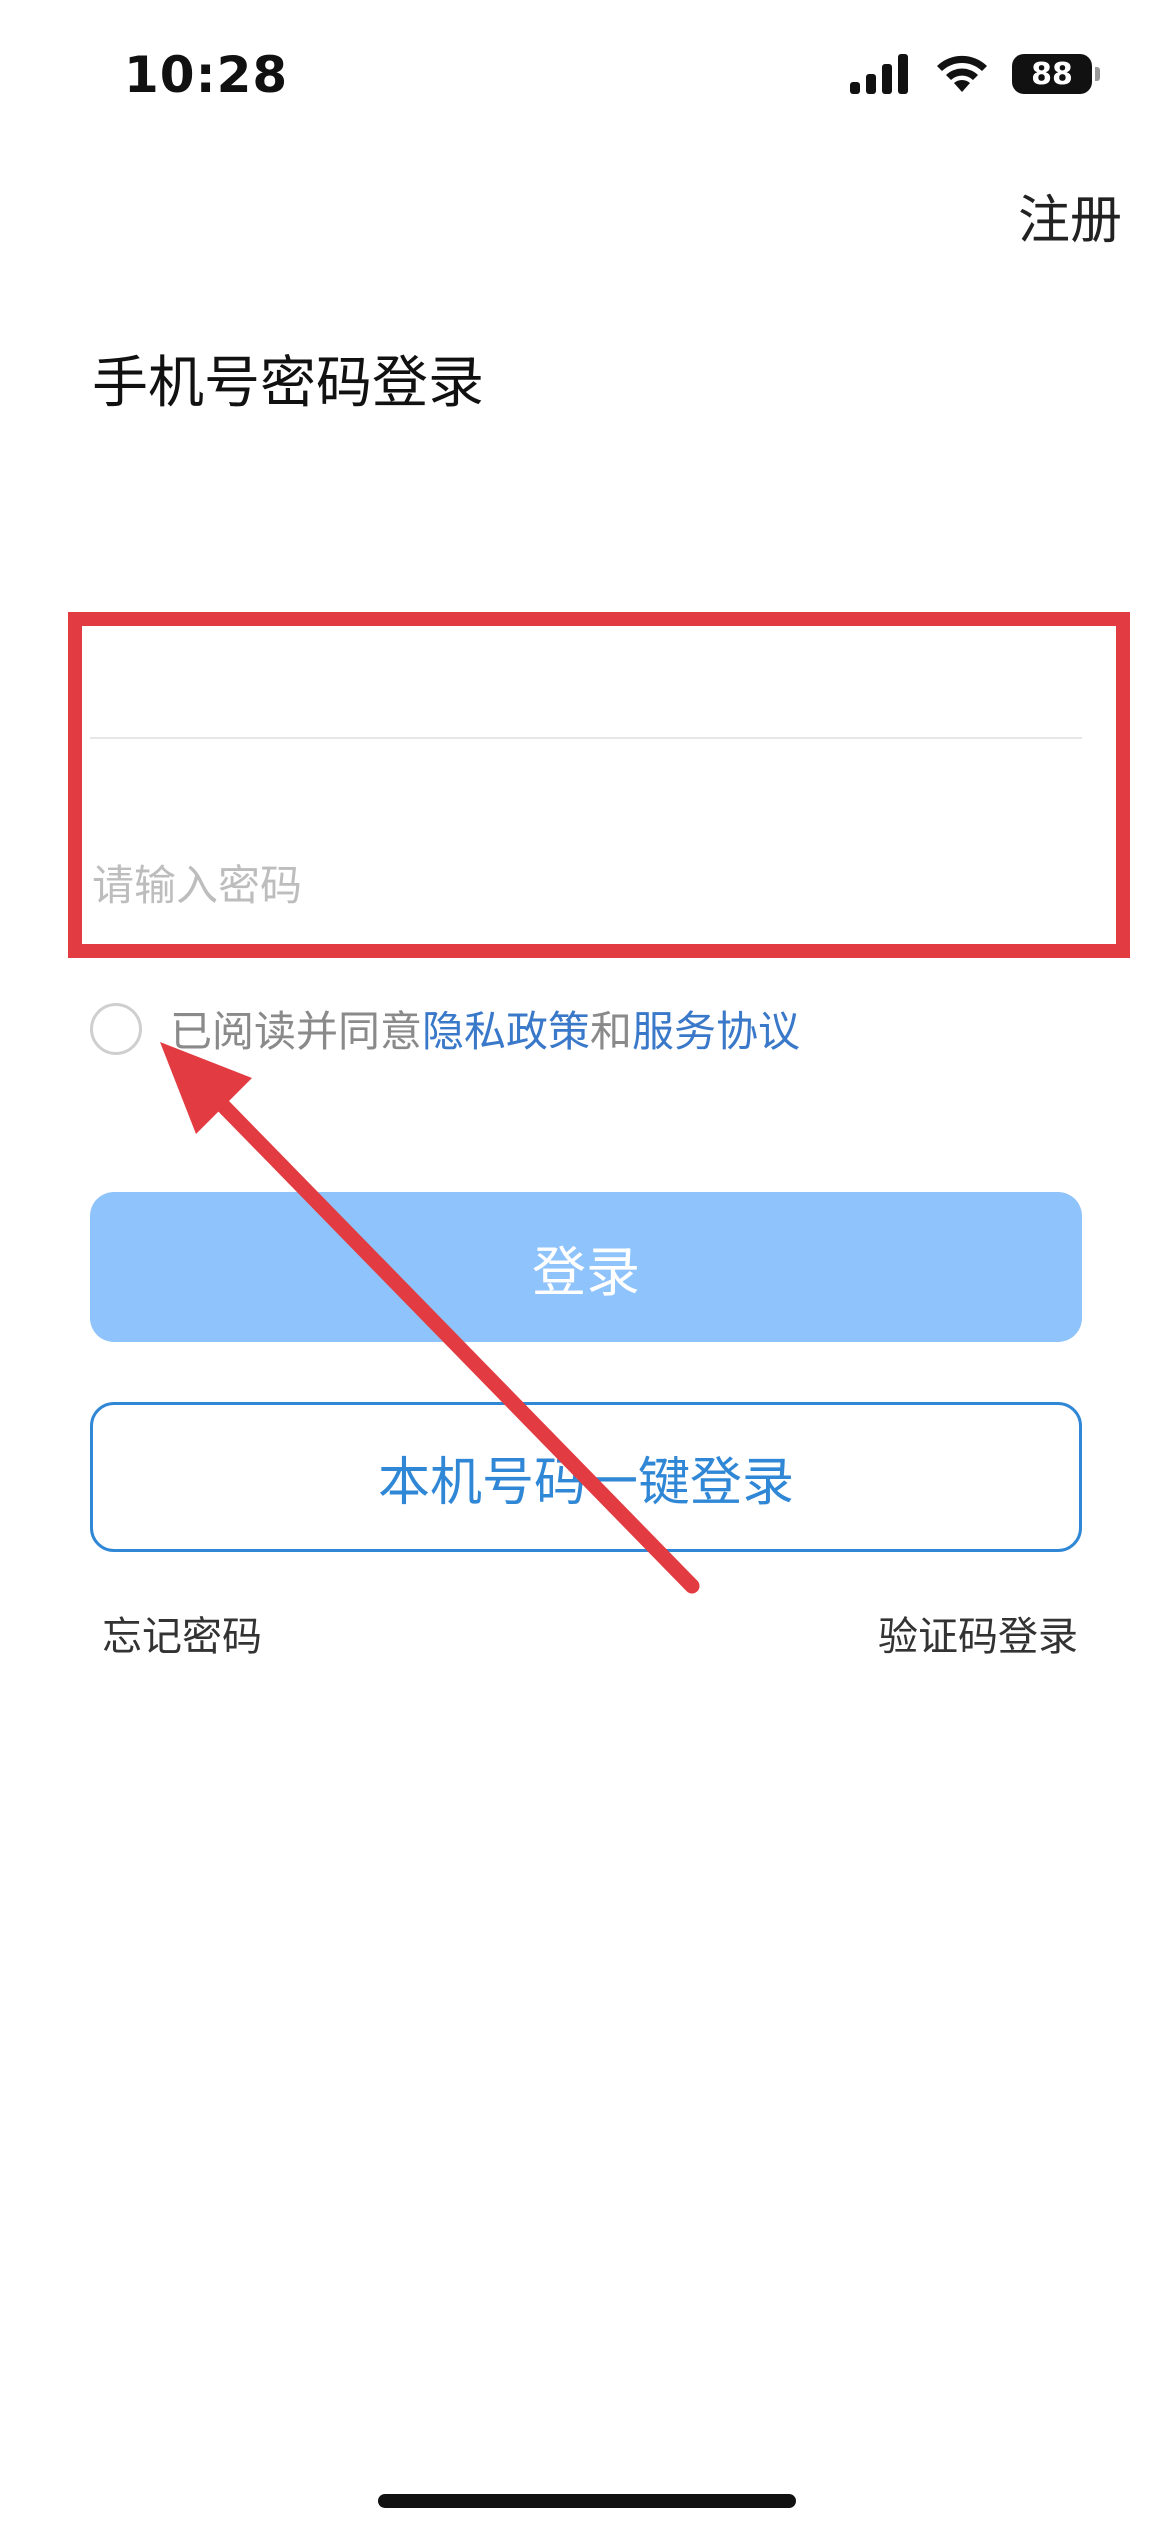 This screenshot has height=2532, width=1170. I want to click on register-link: 注册, so click(1070, 215).